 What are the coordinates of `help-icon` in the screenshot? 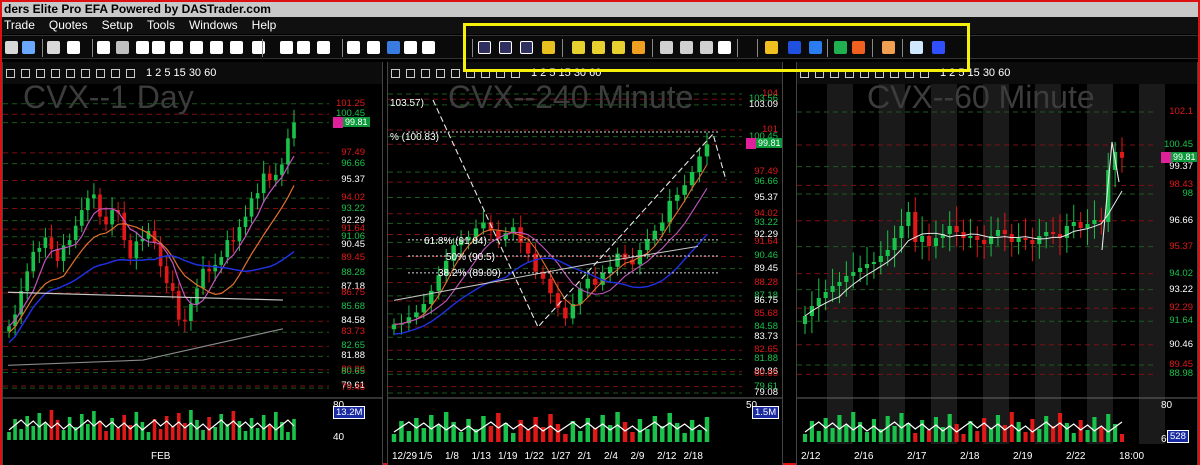 It's located at (236, 47).